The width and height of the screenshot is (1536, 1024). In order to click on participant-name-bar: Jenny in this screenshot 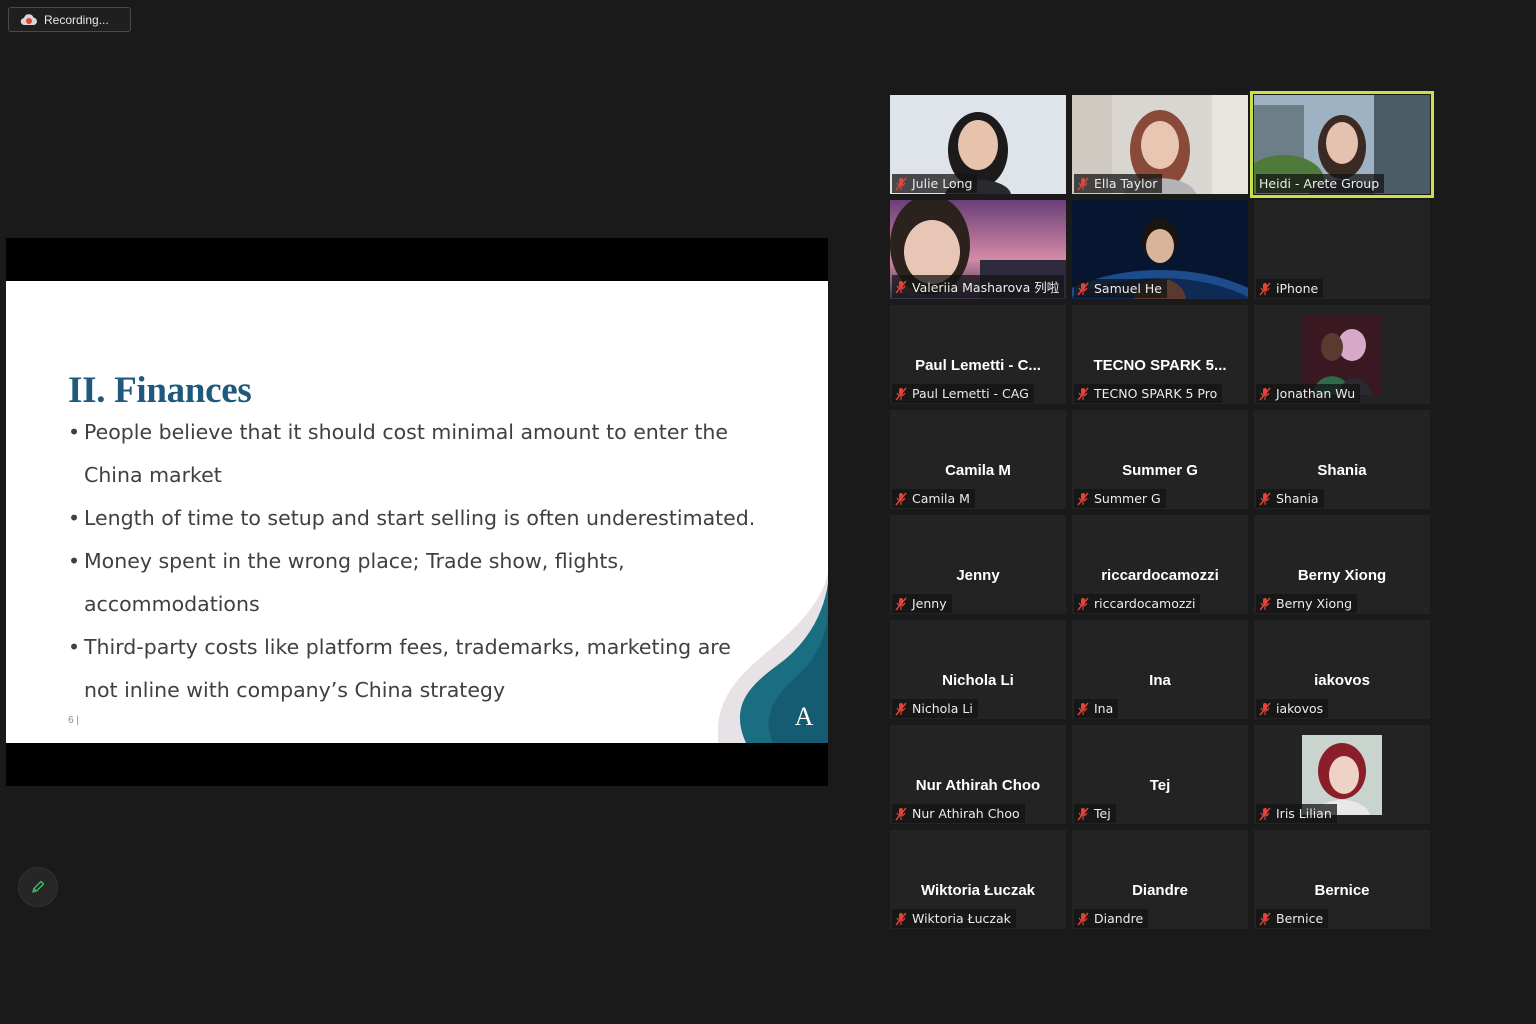, I will do `click(922, 603)`.